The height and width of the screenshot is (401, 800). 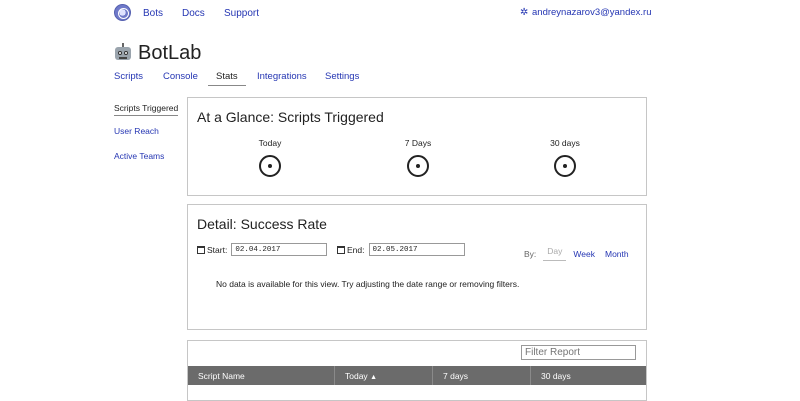 I want to click on glance-title: At a Glance: Scripts Triggered, so click(x=290, y=117).